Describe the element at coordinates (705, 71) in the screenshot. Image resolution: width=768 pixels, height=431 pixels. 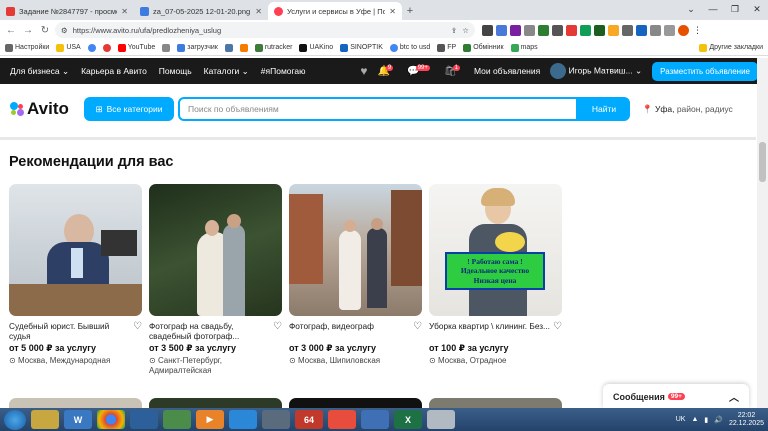
I see `post-ad-button: Разместить объявление` at that location.